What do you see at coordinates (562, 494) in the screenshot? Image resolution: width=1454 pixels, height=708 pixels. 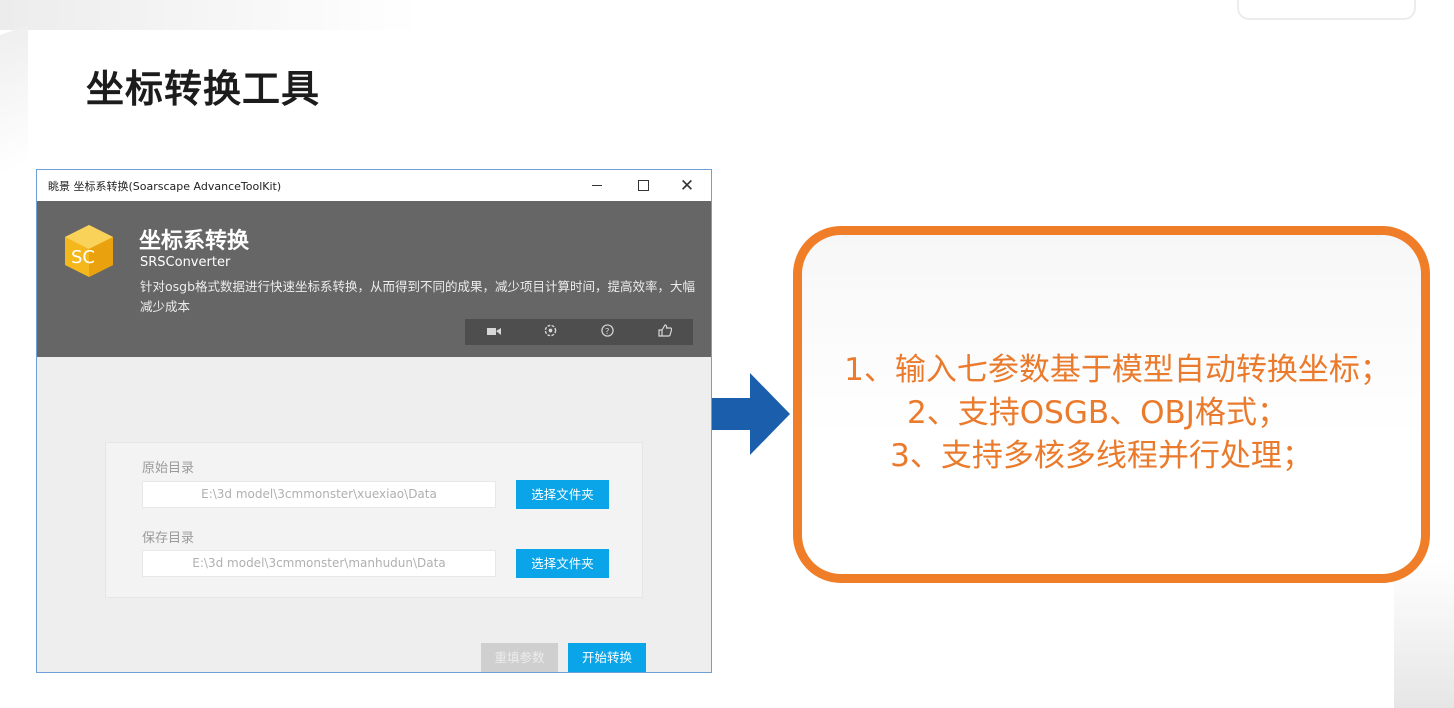 I see `source-select-folder-button: 选择文件夹` at bounding box center [562, 494].